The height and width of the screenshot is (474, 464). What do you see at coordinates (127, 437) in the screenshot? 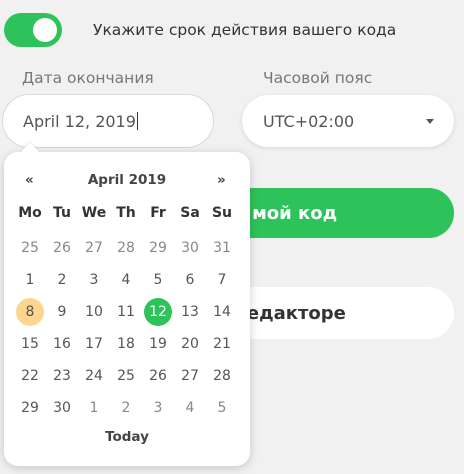
I see `today-button: Today` at bounding box center [127, 437].